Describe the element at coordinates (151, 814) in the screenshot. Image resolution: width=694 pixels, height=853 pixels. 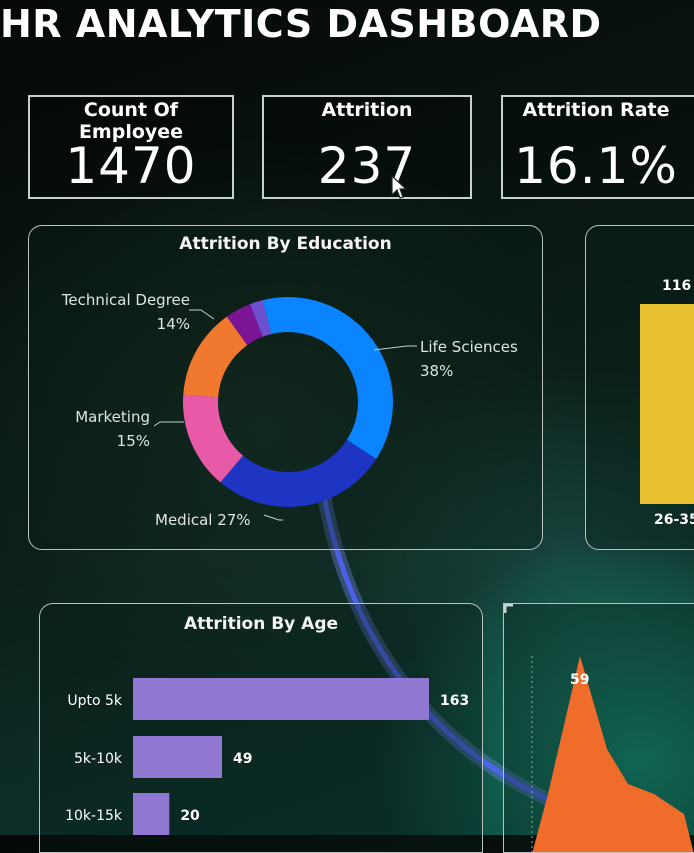
I see `age-bar-10k-15k` at that location.